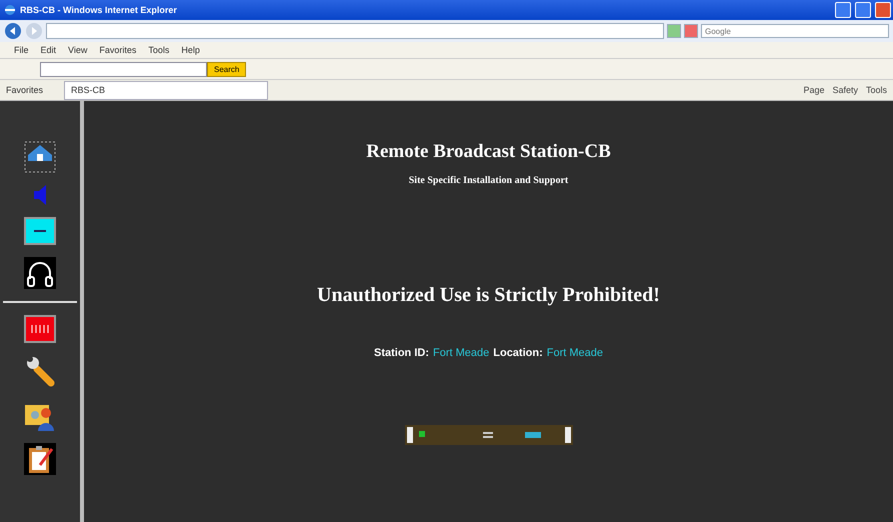 The height and width of the screenshot is (522, 893). What do you see at coordinates (795, 31) in the screenshot?
I see `search-field: Google` at bounding box center [795, 31].